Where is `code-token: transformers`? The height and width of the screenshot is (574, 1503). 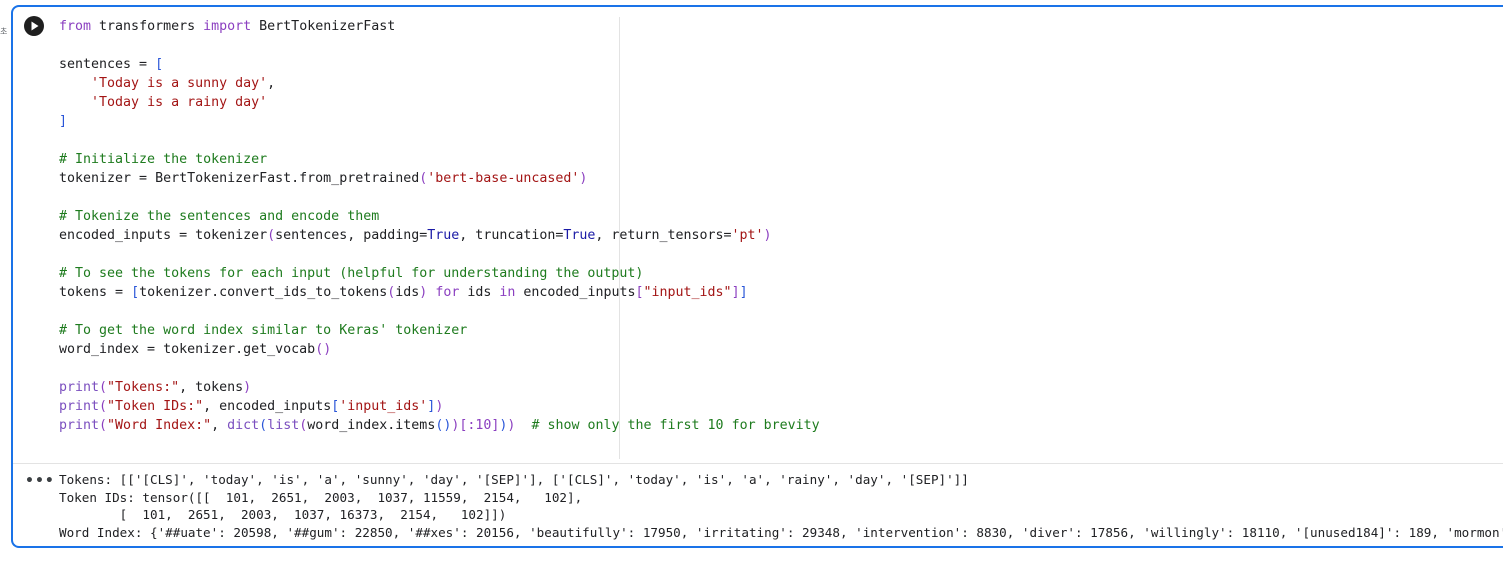 code-token: transformers is located at coordinates (147, 26).